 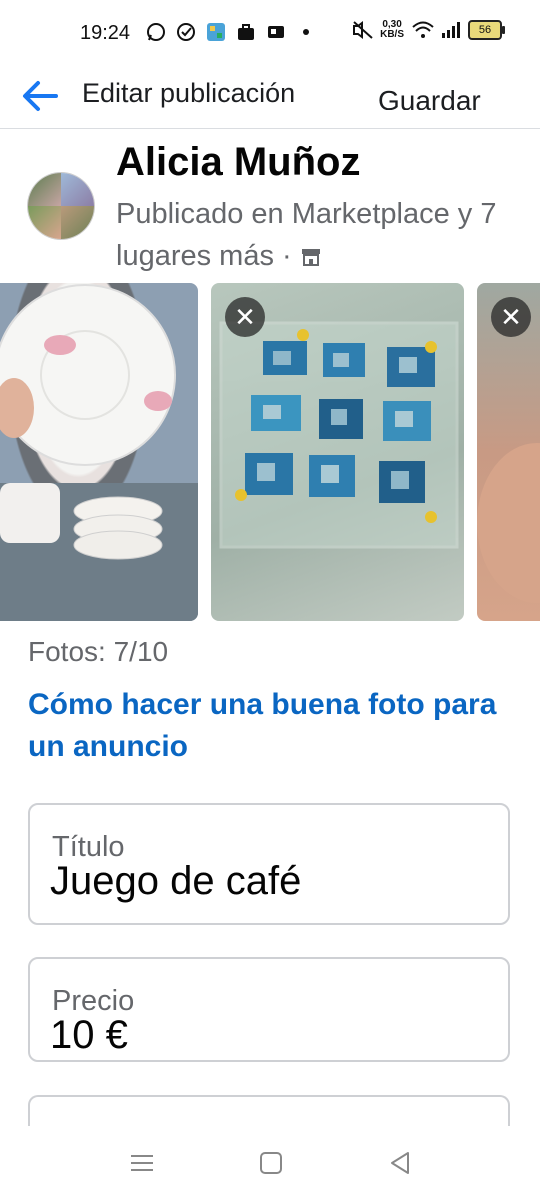 I want to click on vpn-icon, so click(x=276, y=32).